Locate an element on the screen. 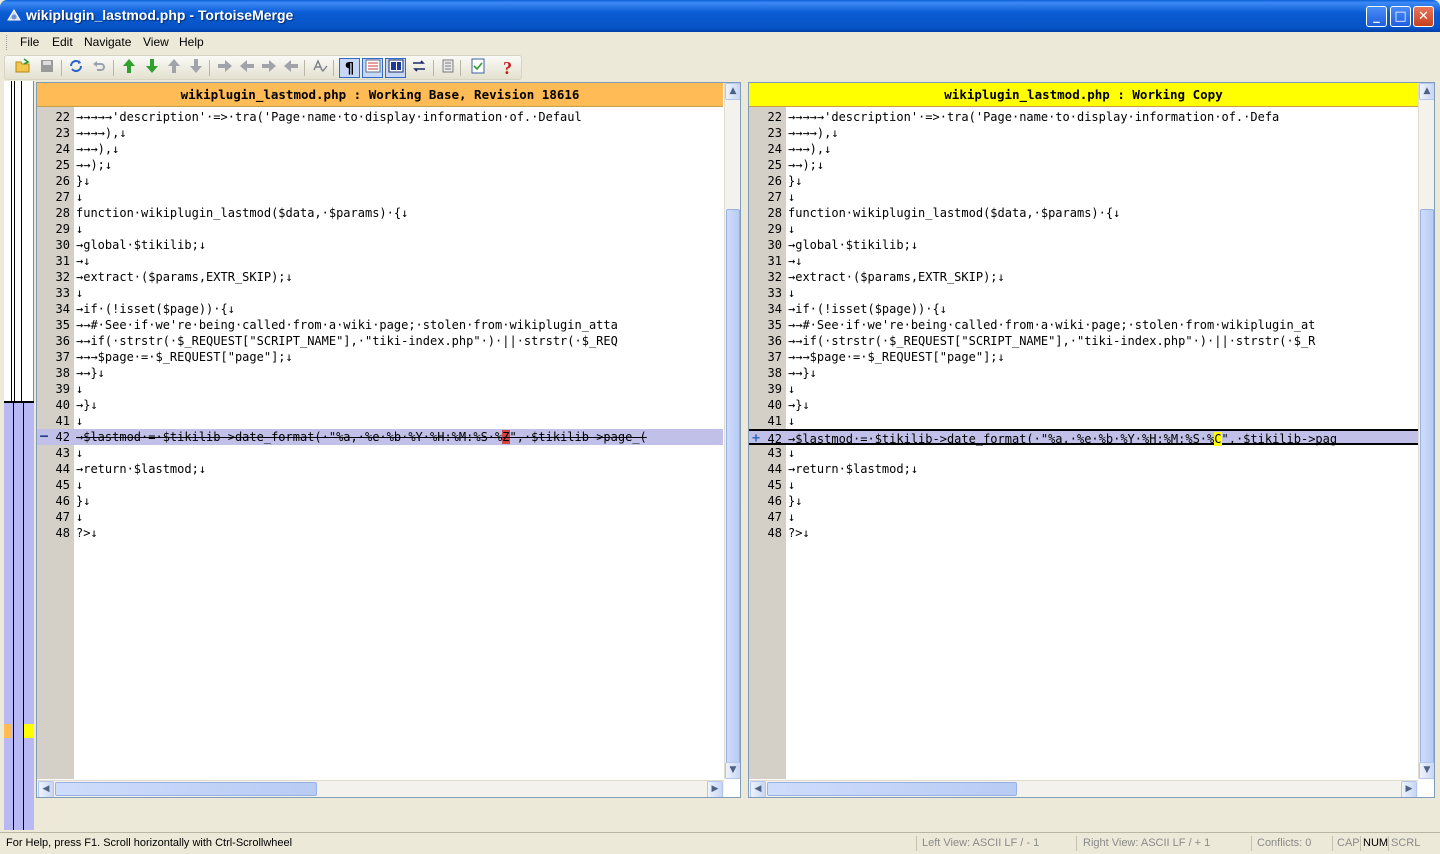 This screenshot has height=854, width=1440. menu-help: Help is located at coordinates (191, 42).